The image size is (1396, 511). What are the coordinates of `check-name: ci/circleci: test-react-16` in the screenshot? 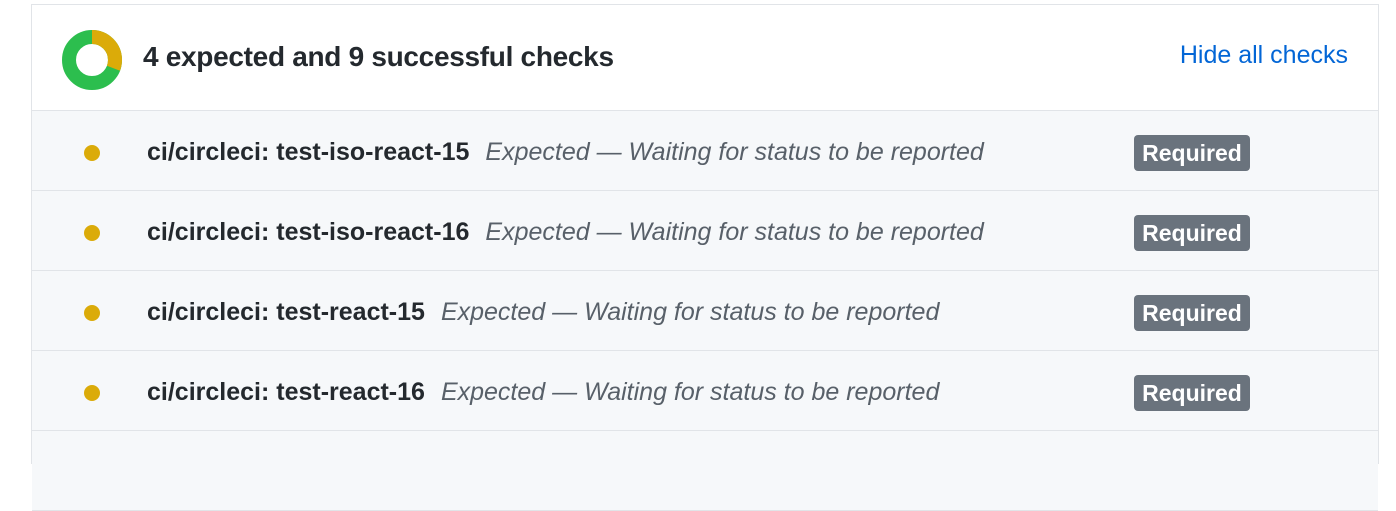 It's located at (286, 392).